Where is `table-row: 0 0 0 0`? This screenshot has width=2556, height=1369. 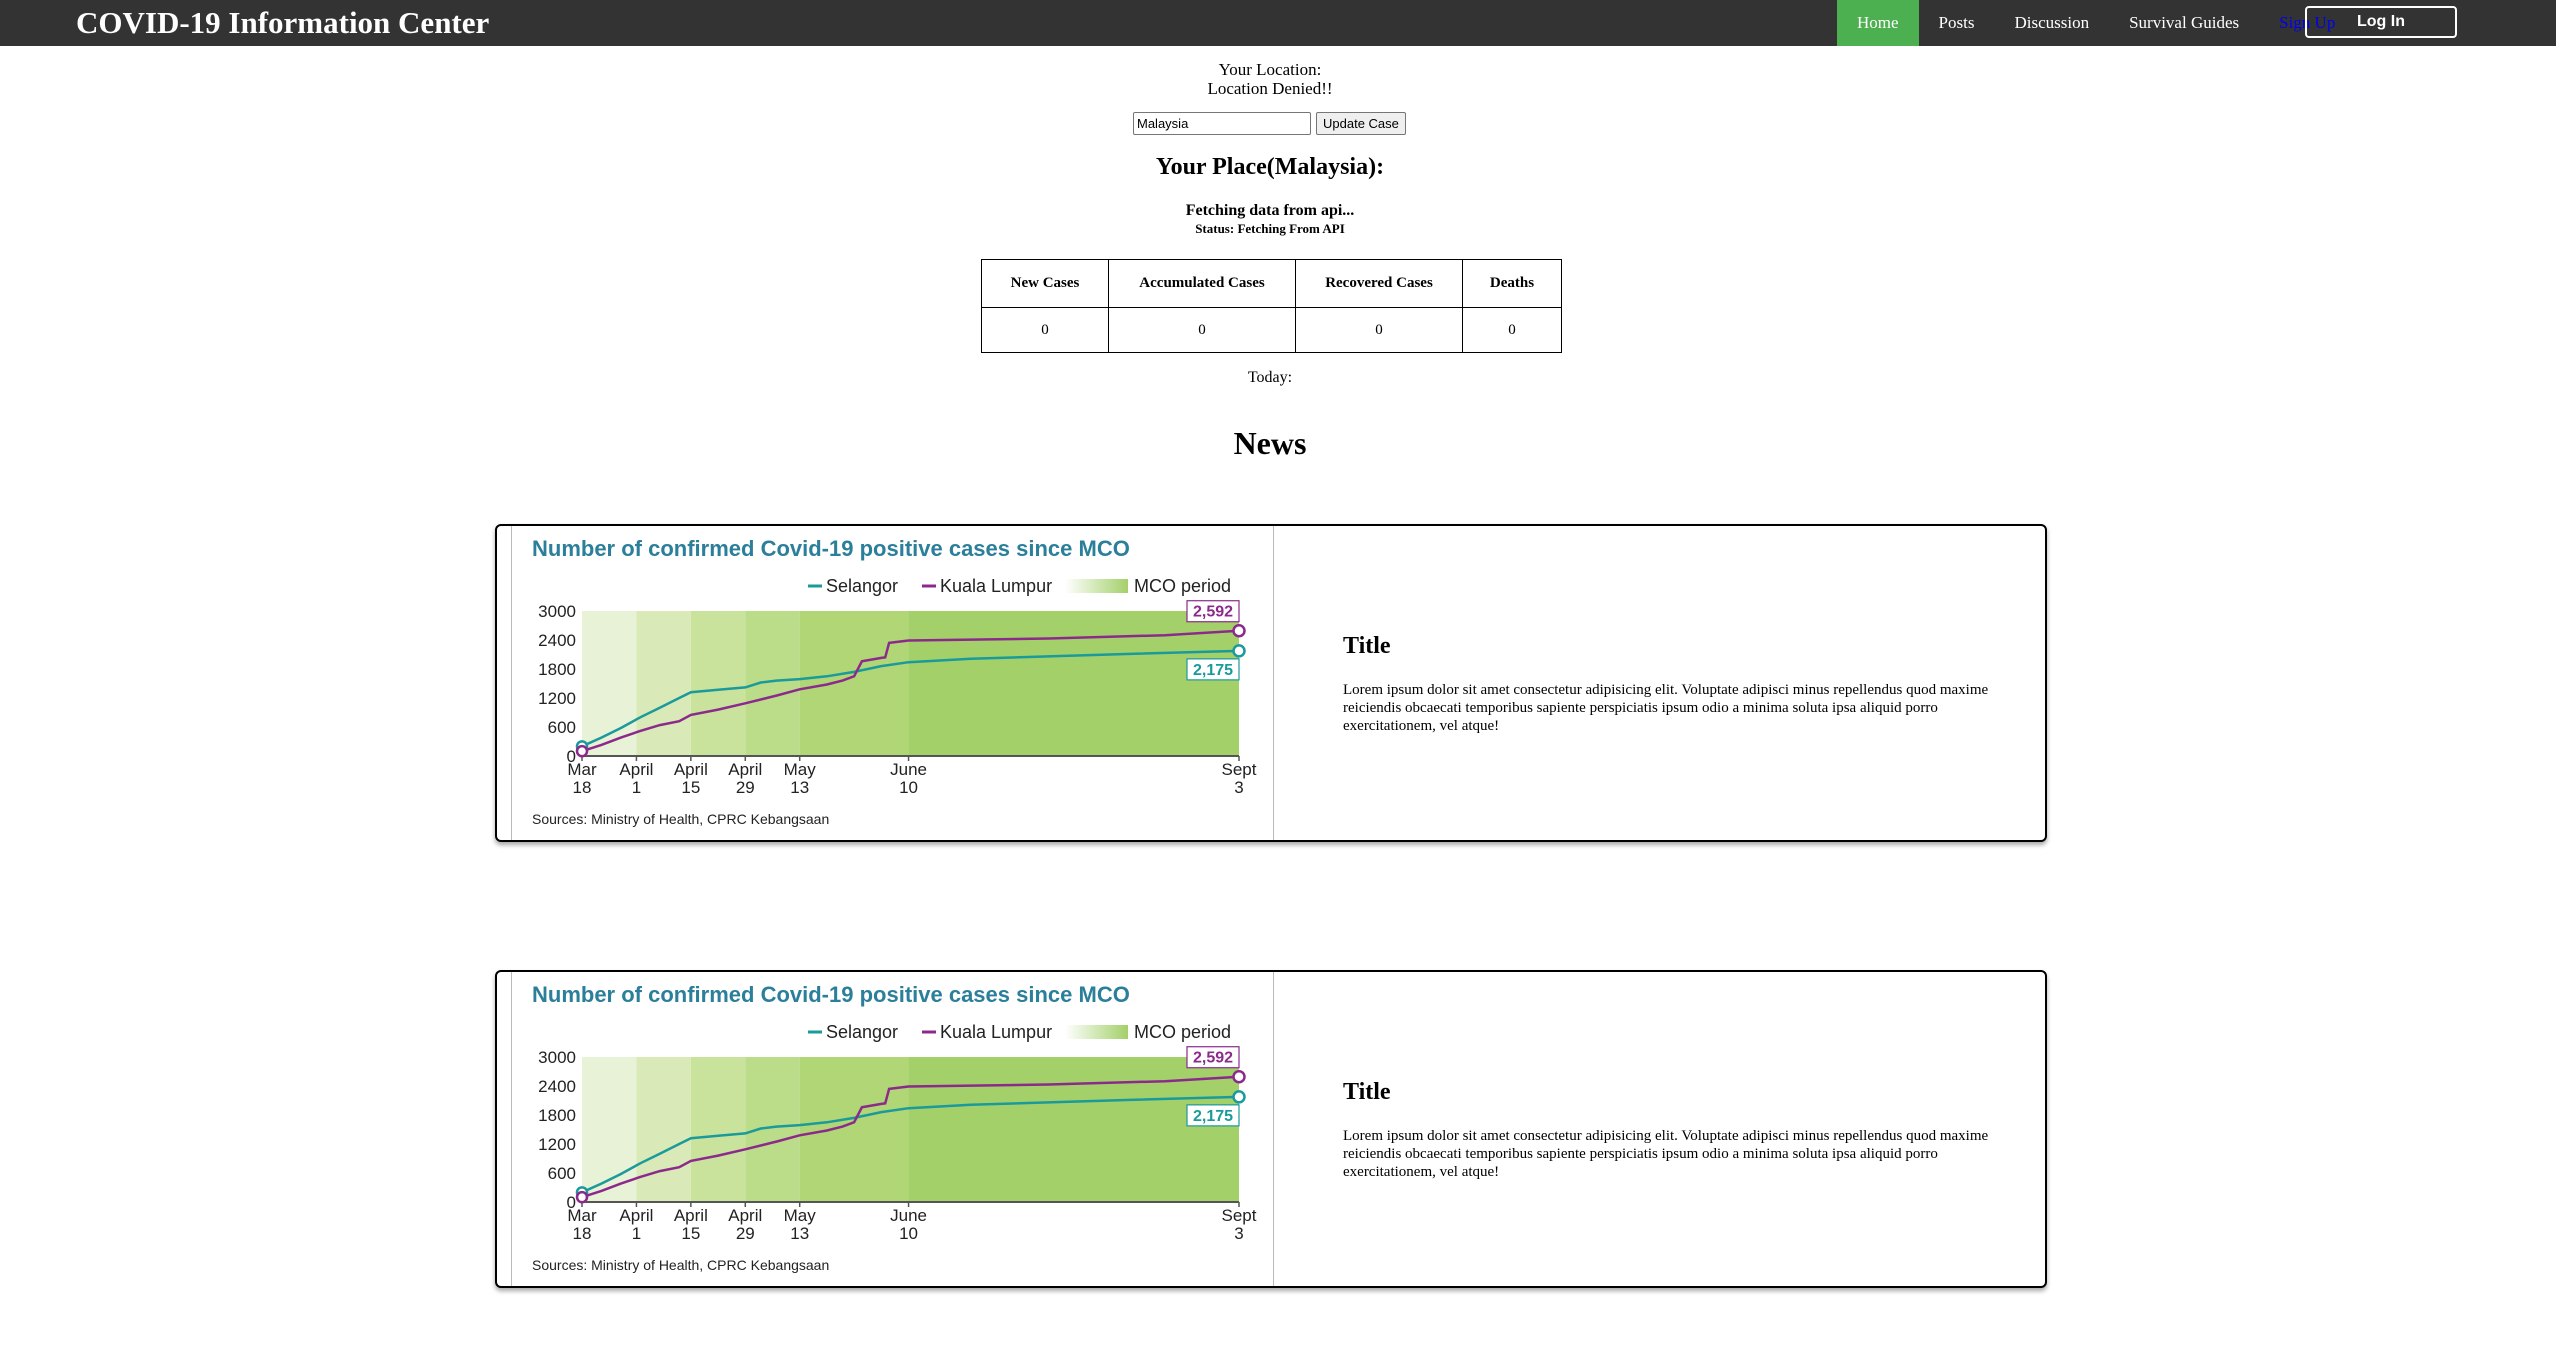
table-row: 0 0 0 0 is located at coordinates (1271, 330).